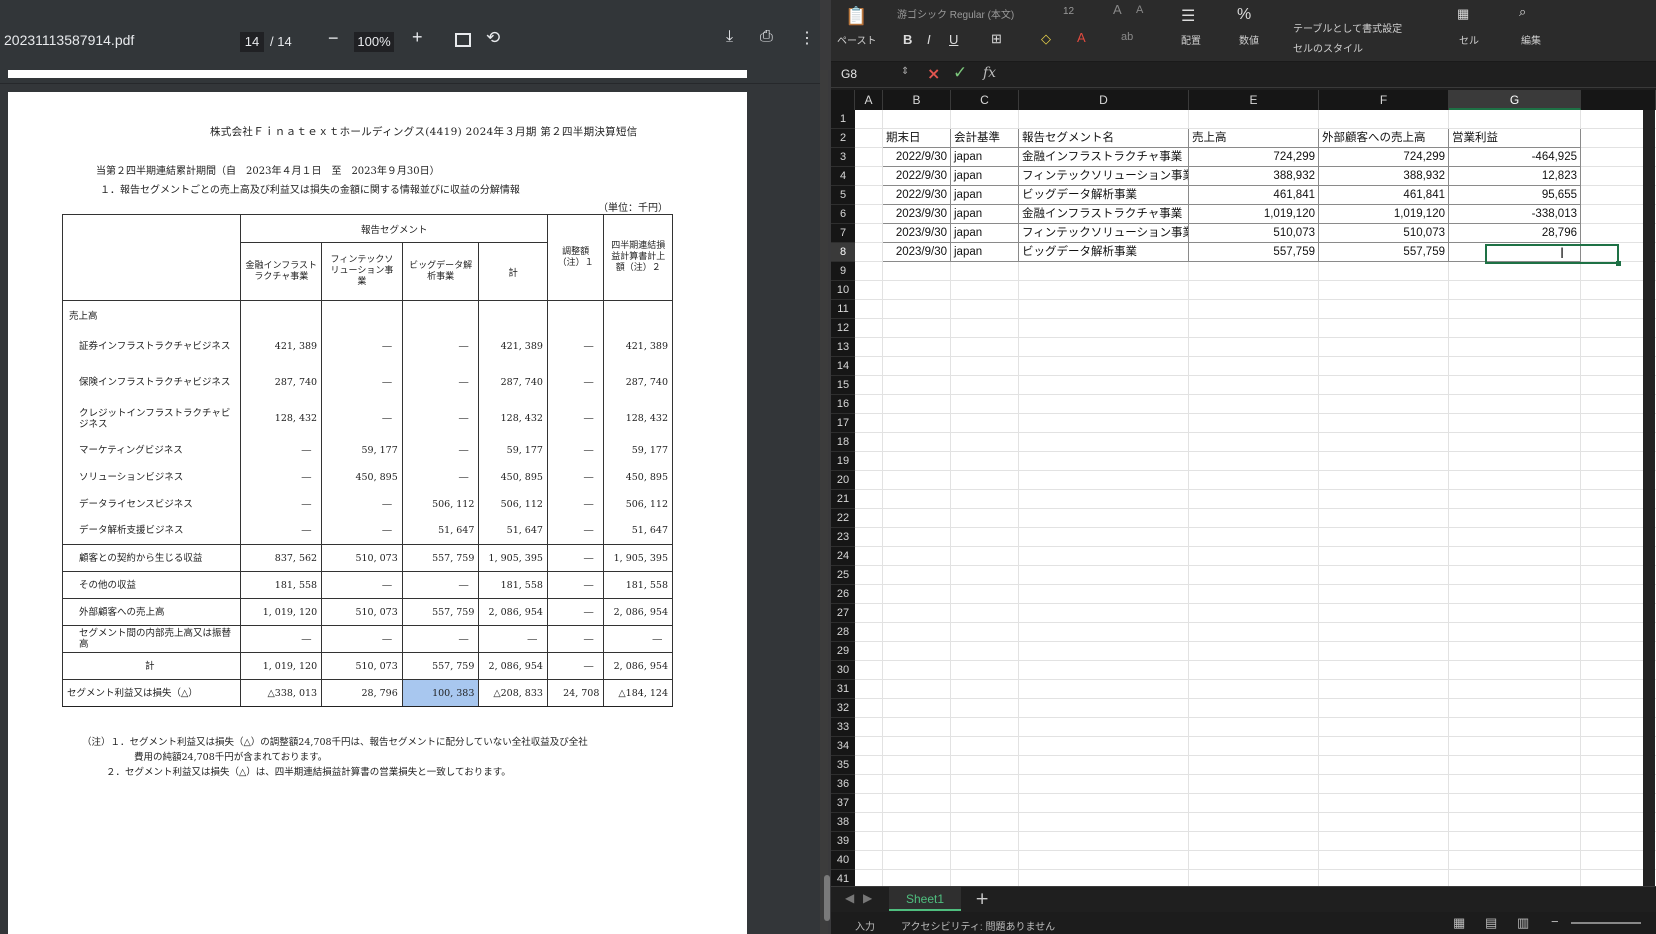  What do you see at coordinates (843, 784) in the screenshot?
I see `row-header: 36` at bounding box center [843, 784].